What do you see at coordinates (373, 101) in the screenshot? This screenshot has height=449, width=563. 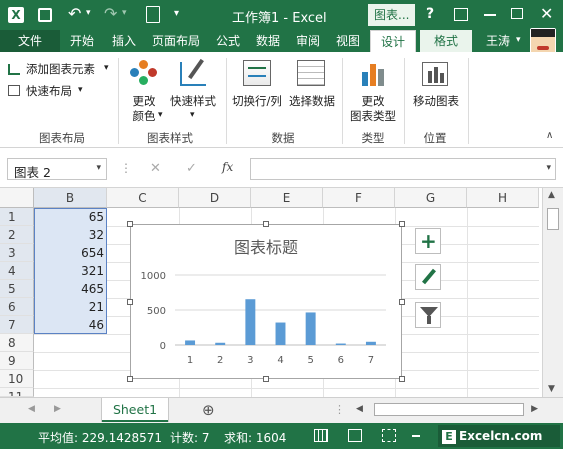 I see `change-chart-type-label: 更改` at bounding box center [373, 101].